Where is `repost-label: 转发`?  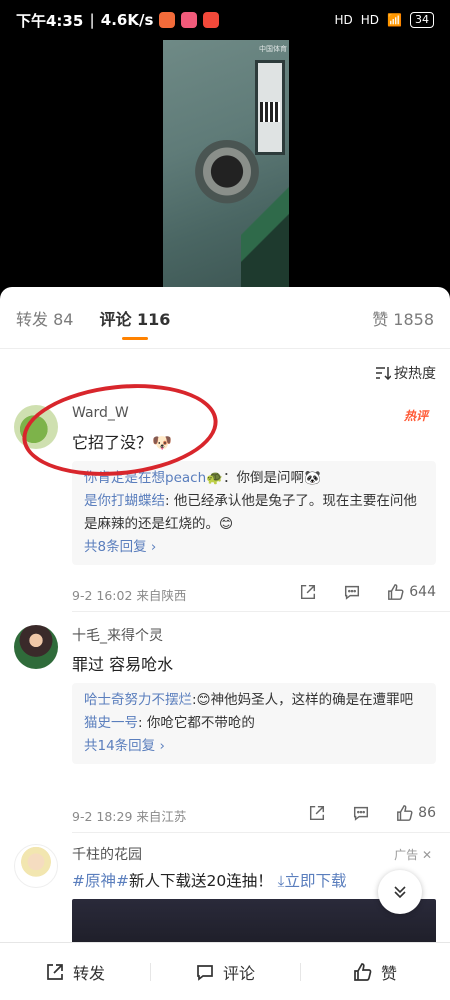 repost-label: 转发 is located at coordinates (88, 973).